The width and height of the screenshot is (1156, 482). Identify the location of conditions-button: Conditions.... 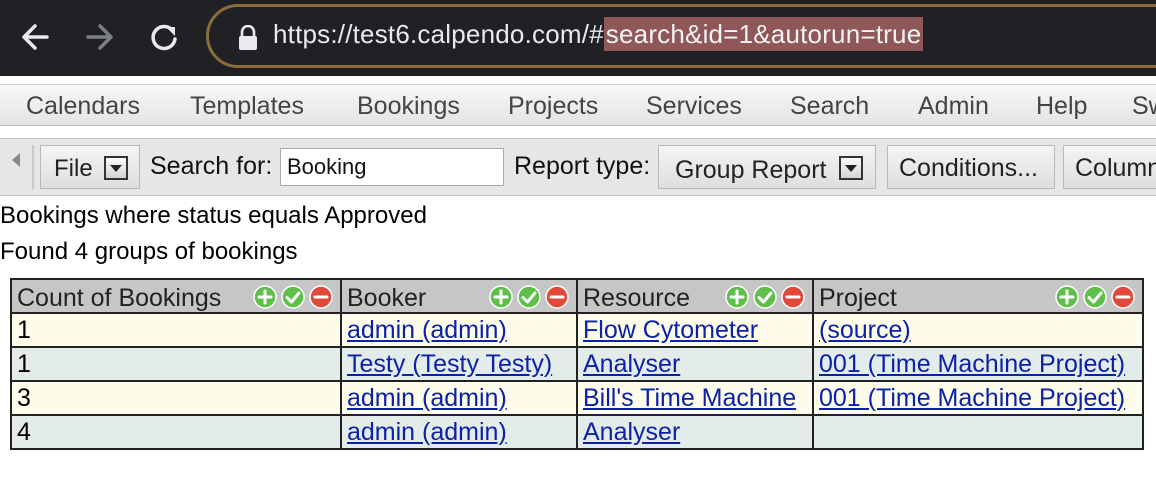
(971, 167).